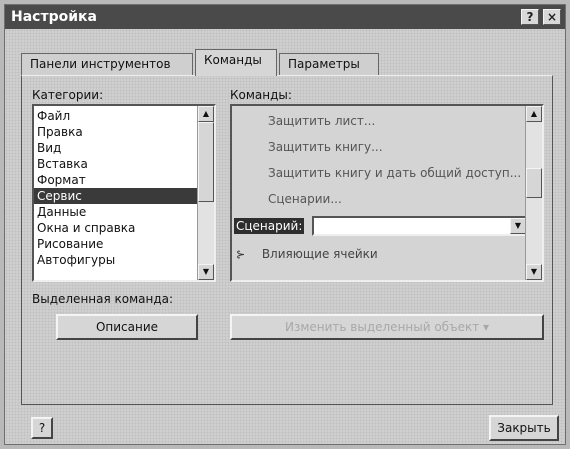 Image resolution: width=570 pixels, height=449 pixels. What do you see at coordinates (329, 64) in the screenshot?
I see `tab-options: Параметры` at bounding box center [329, 64].